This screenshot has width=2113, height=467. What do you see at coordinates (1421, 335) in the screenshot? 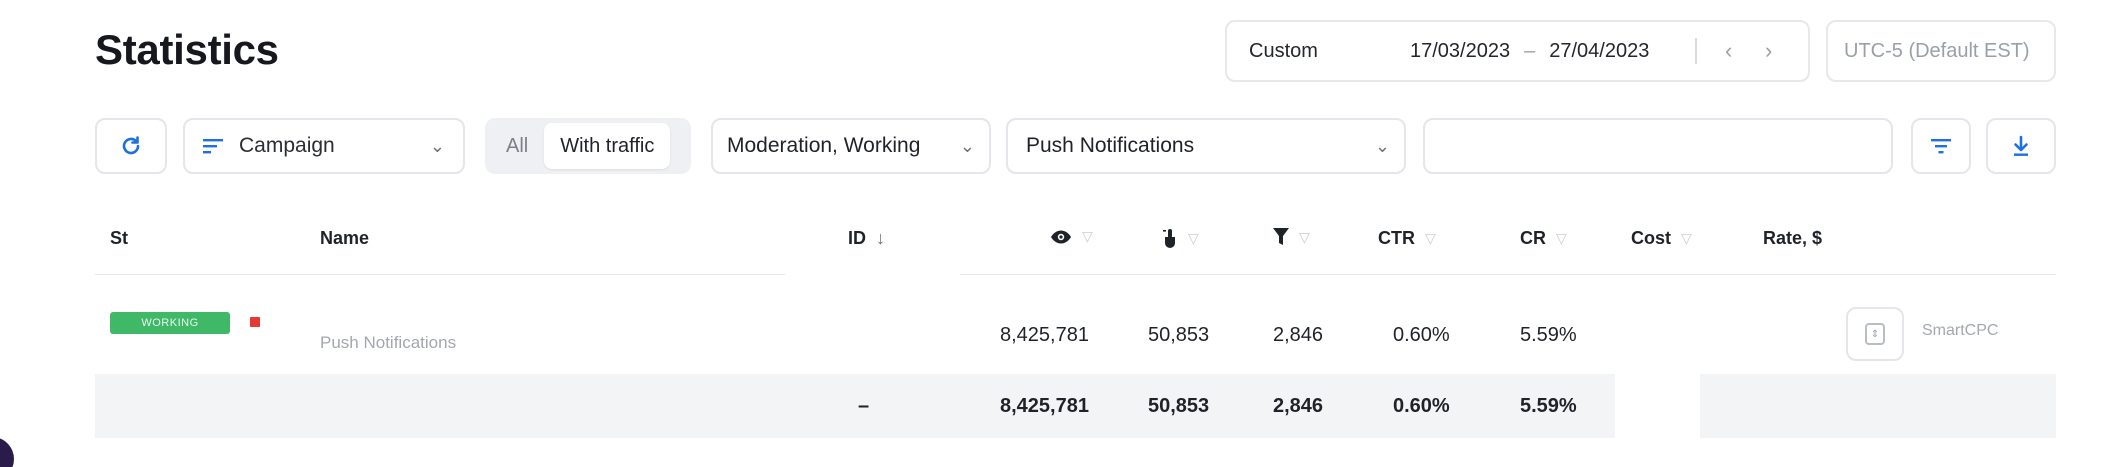
I see `ctr-value: 0.60%` at bounding box center [1421, 335].